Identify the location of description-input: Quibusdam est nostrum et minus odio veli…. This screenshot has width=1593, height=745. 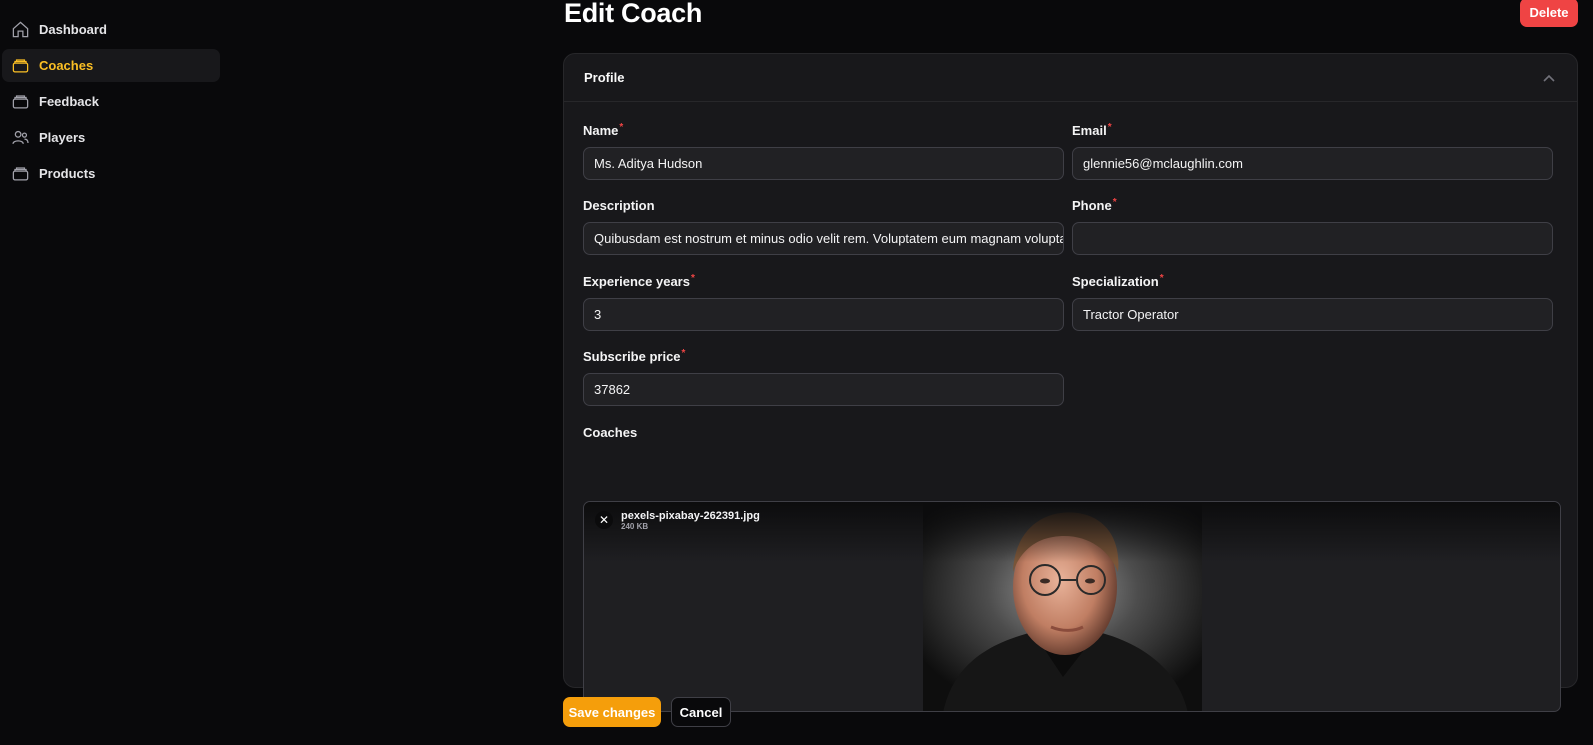
(823, 238).